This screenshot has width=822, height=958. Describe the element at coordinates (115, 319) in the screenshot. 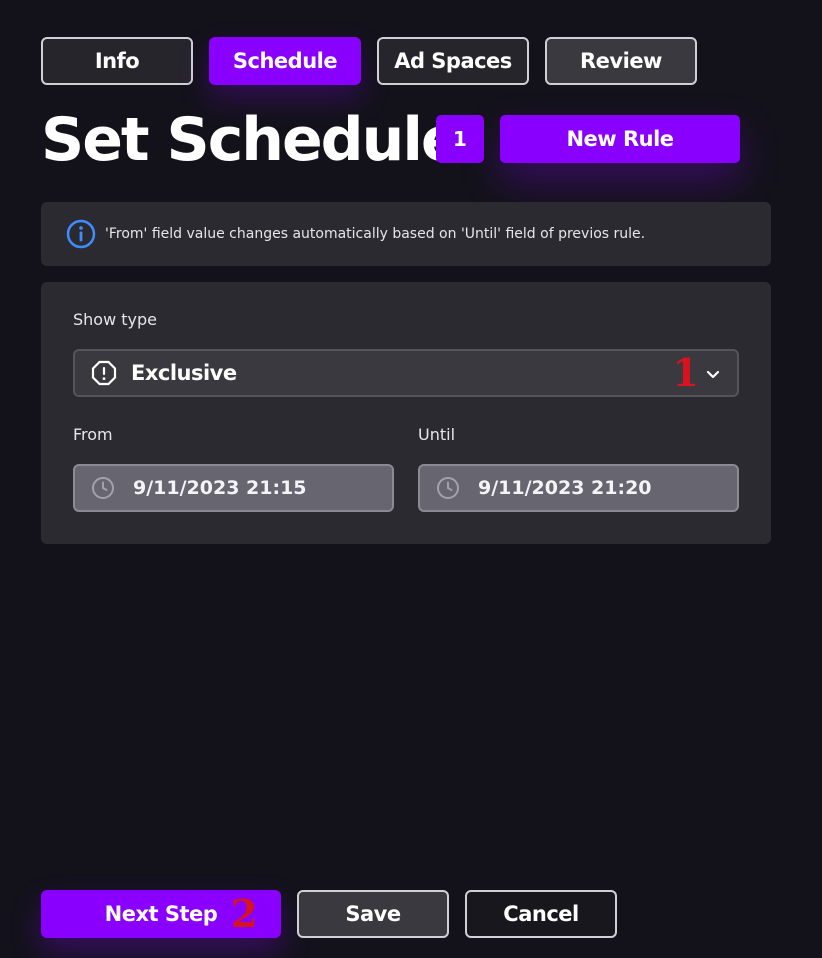

I see `show-type-label: Show type` at that location.